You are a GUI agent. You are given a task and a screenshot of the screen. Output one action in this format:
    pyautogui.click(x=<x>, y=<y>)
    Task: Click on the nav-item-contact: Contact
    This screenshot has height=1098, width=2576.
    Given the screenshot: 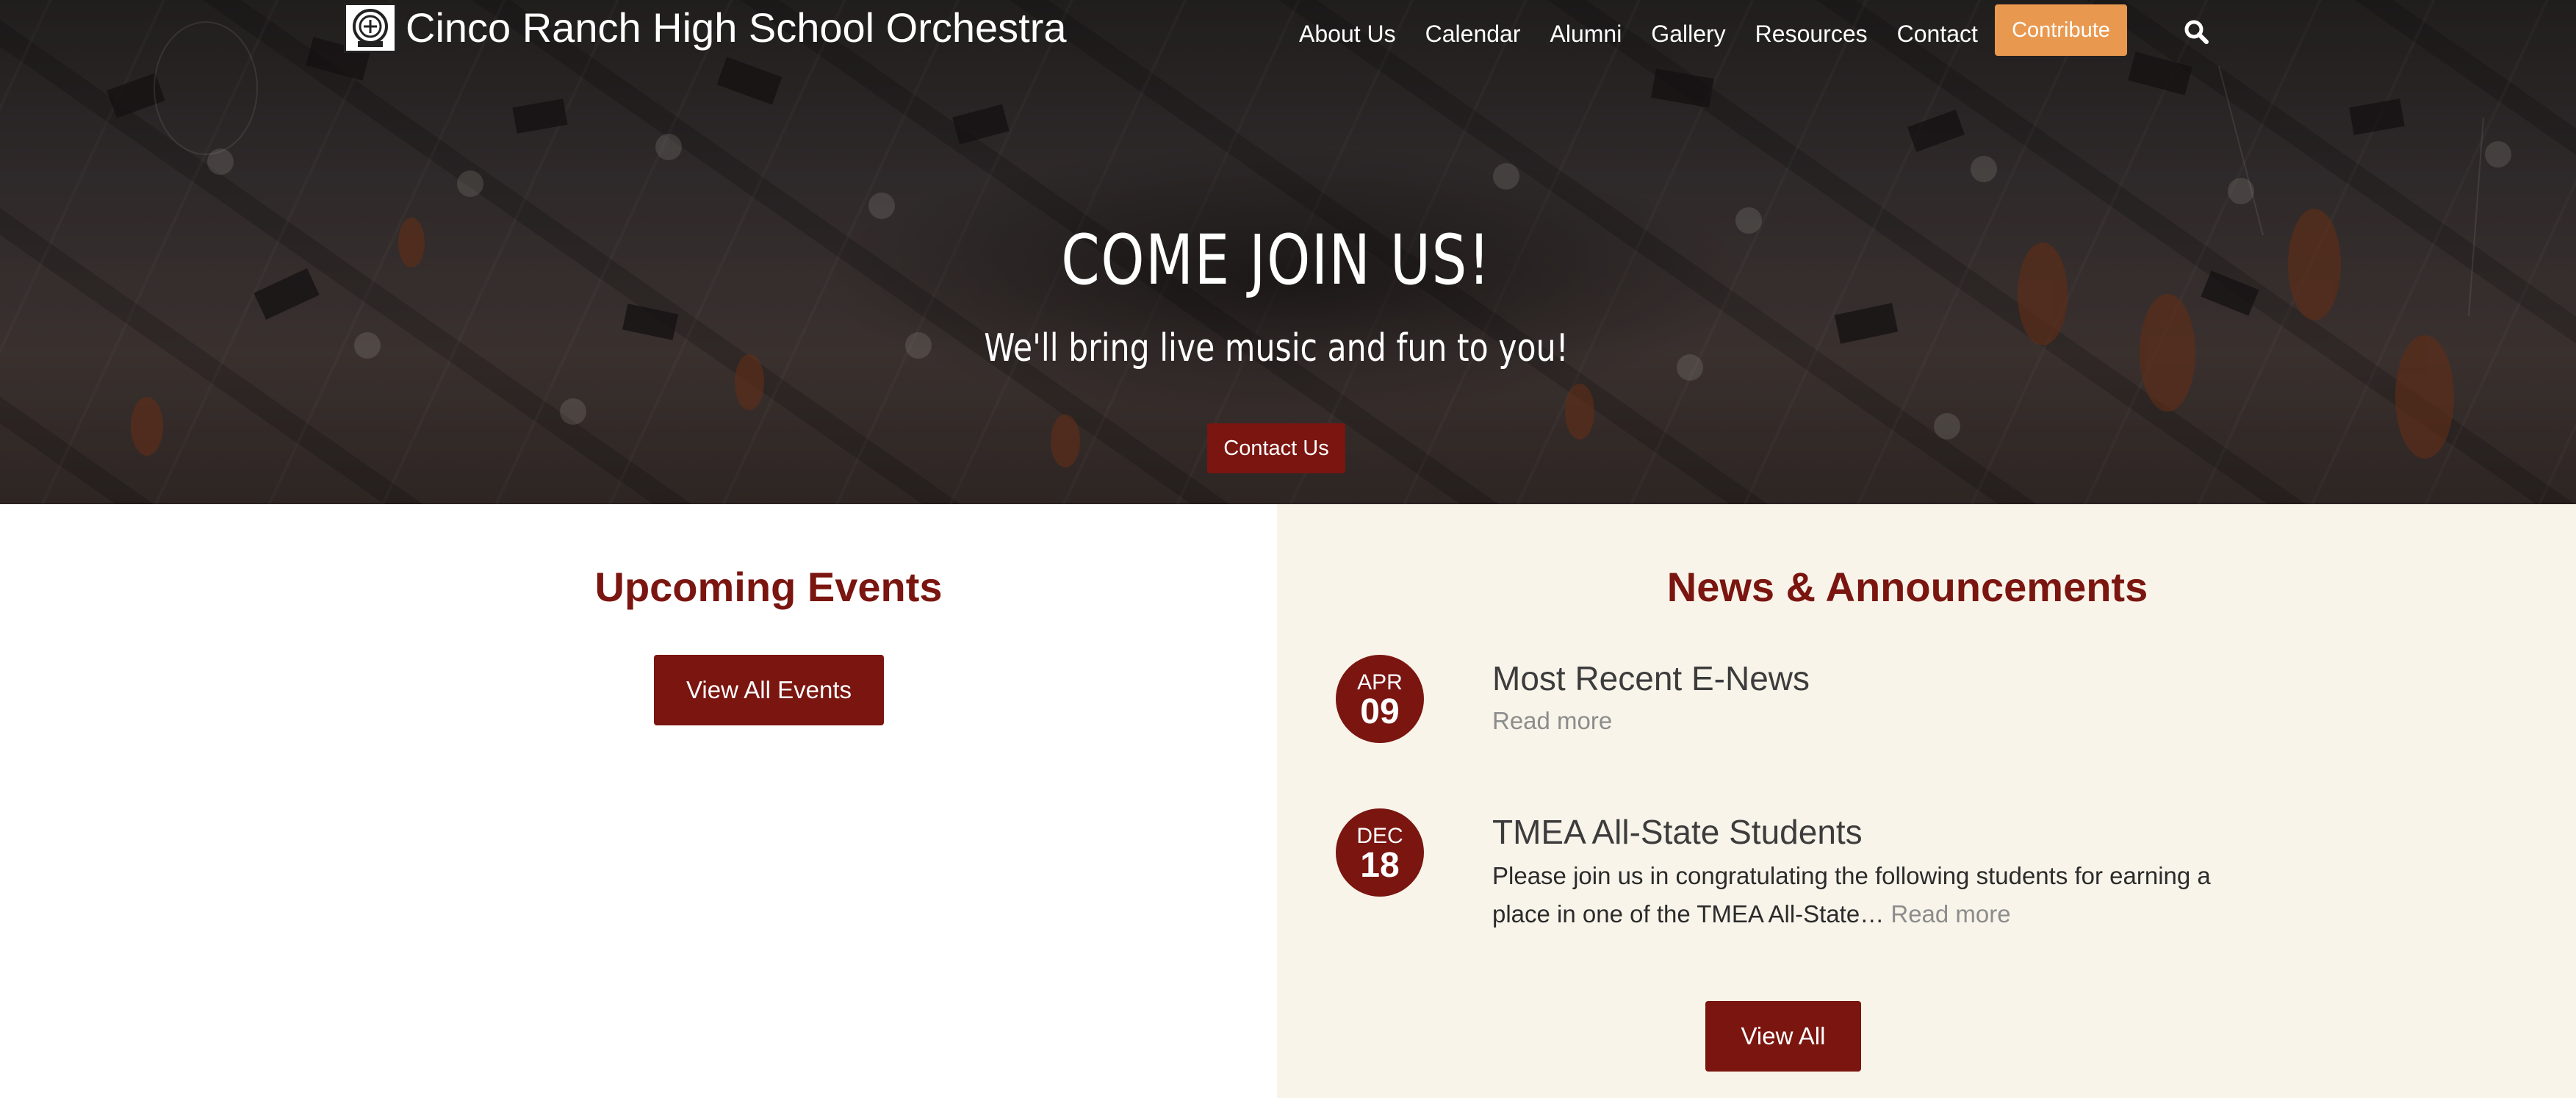 What is the action you would take?
    pyautogui.click(x=1937, y=34)
    